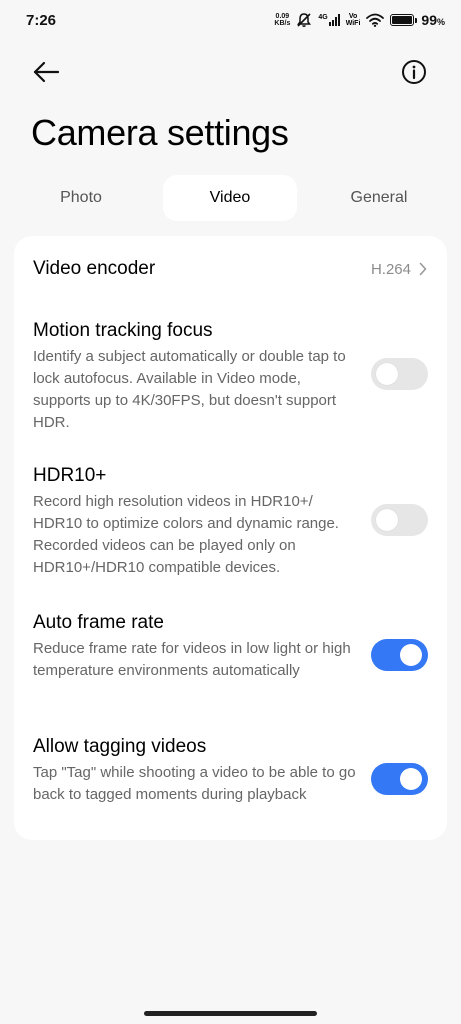 The image size is (461, 1024). I want to click on battery-percent-sign: %, so click(440, 22).